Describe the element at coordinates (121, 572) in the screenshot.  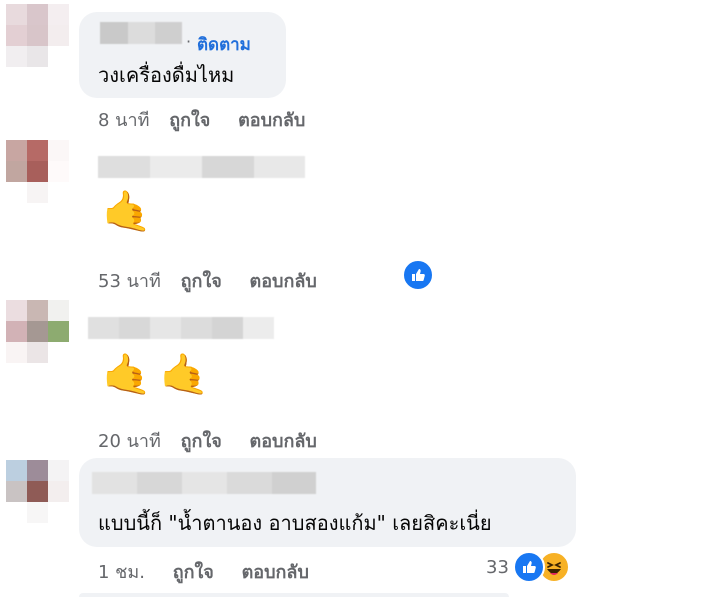
I see `timestamp: 1 ชม.` at that location.